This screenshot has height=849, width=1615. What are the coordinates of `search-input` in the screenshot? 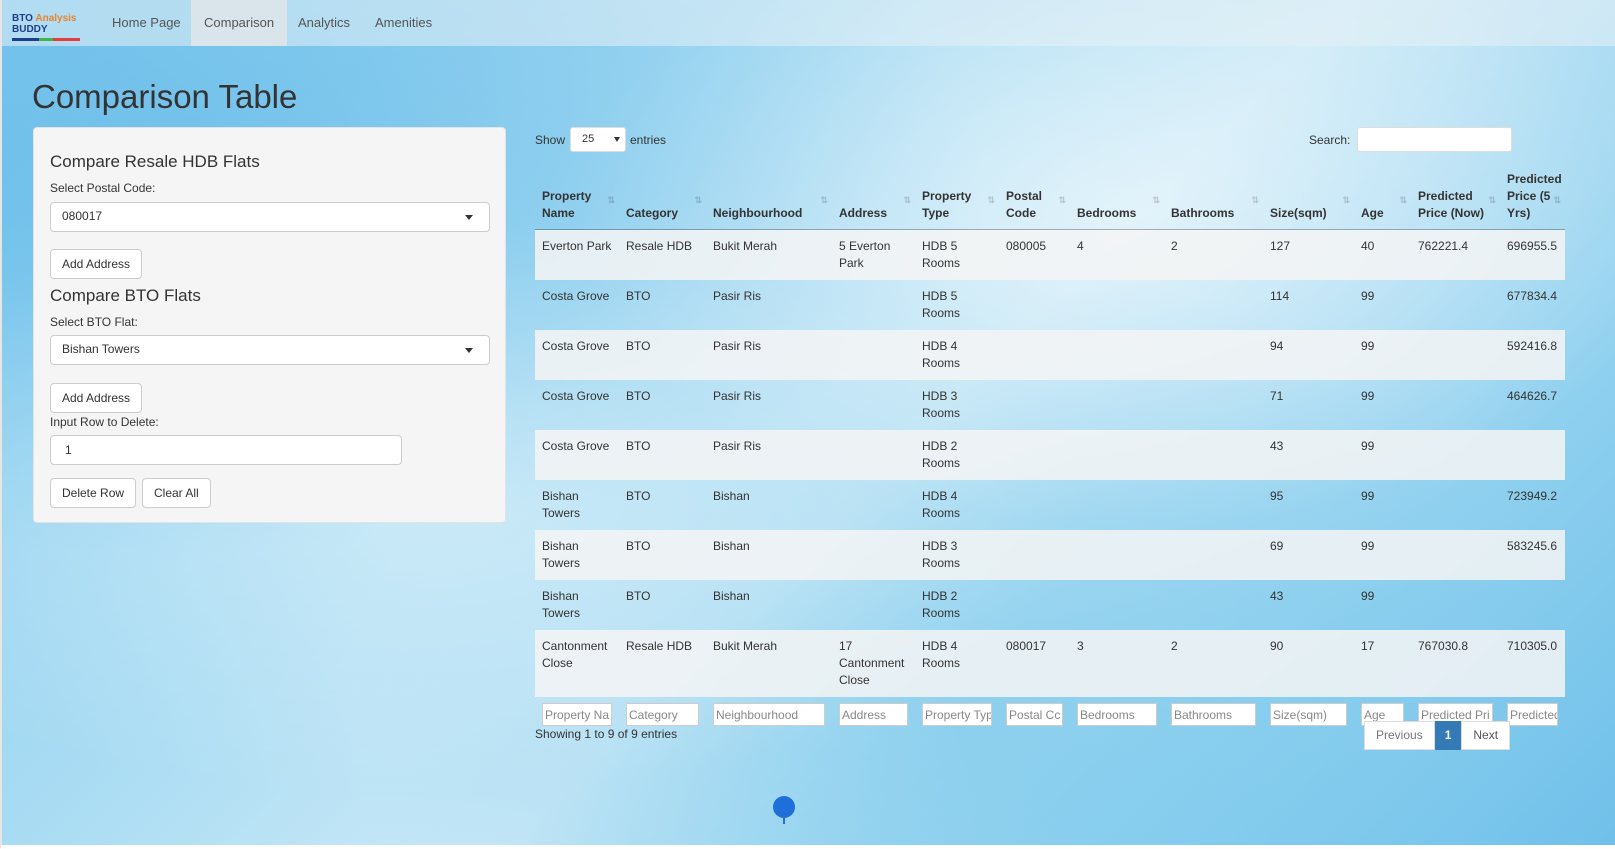 It's located at (1434, 139).